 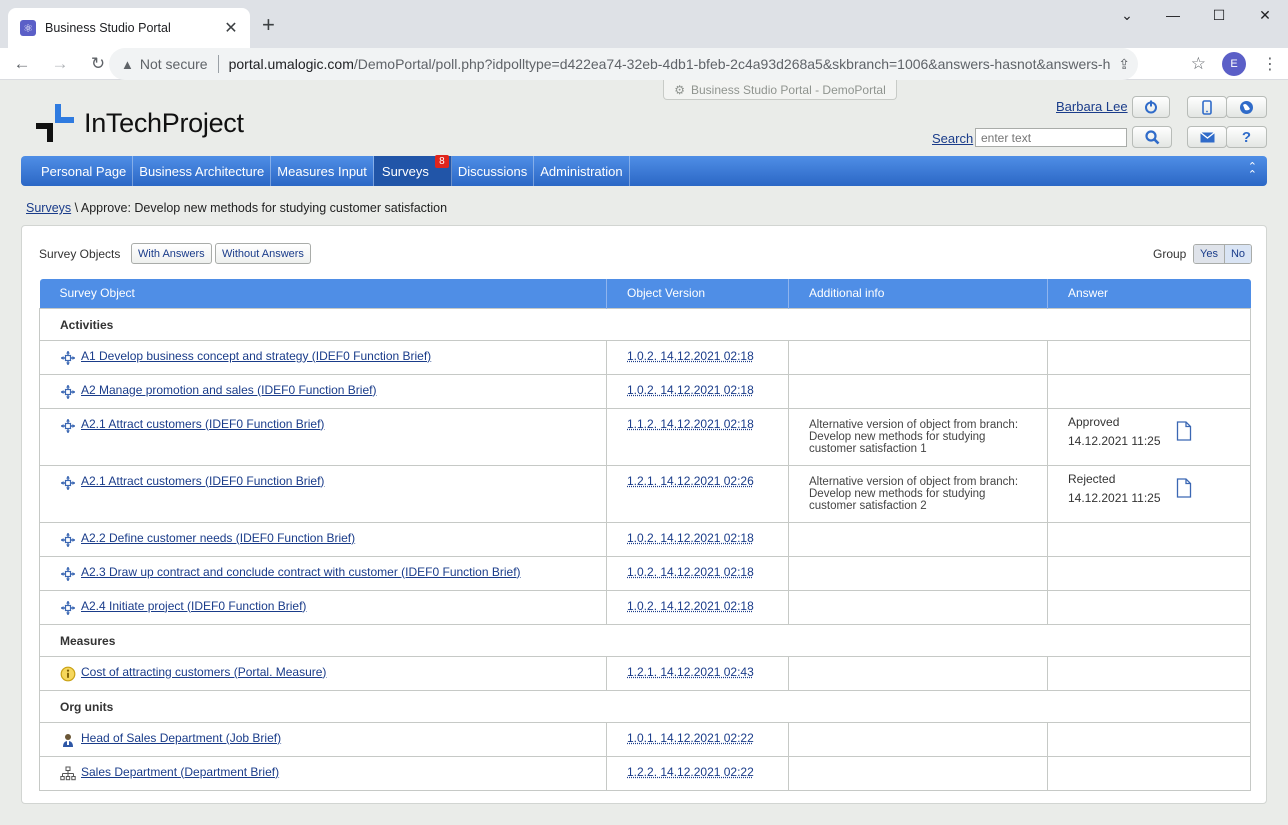 I want to click on logo-text: InTechProject, so click(x=164, y=122).